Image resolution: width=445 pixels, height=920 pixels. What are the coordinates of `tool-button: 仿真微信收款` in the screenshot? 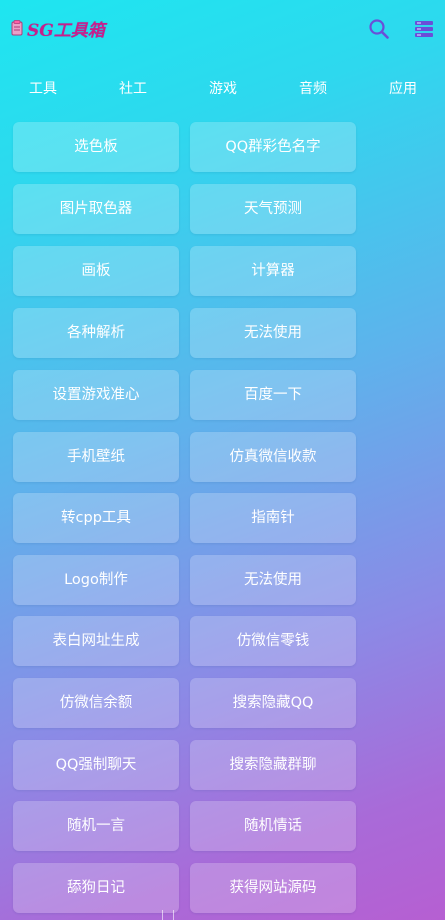 It's located at (273, 457).